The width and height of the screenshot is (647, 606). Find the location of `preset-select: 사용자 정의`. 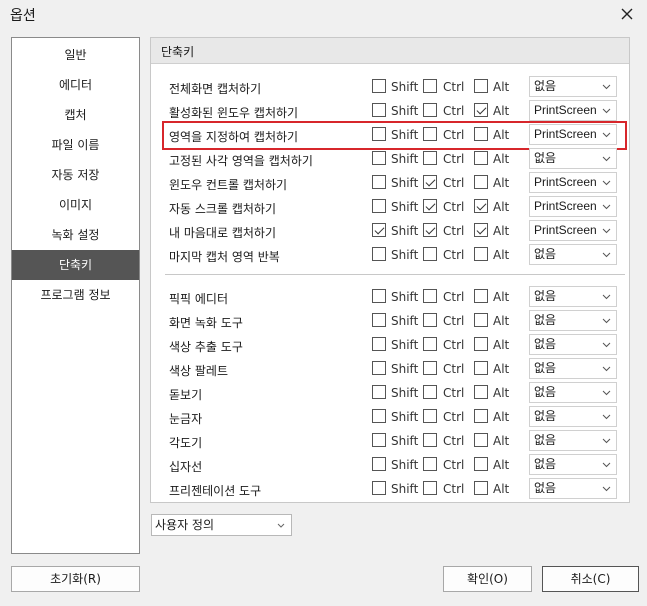

preset-select: 사용자 정의 is located at coordinates (221, 525).